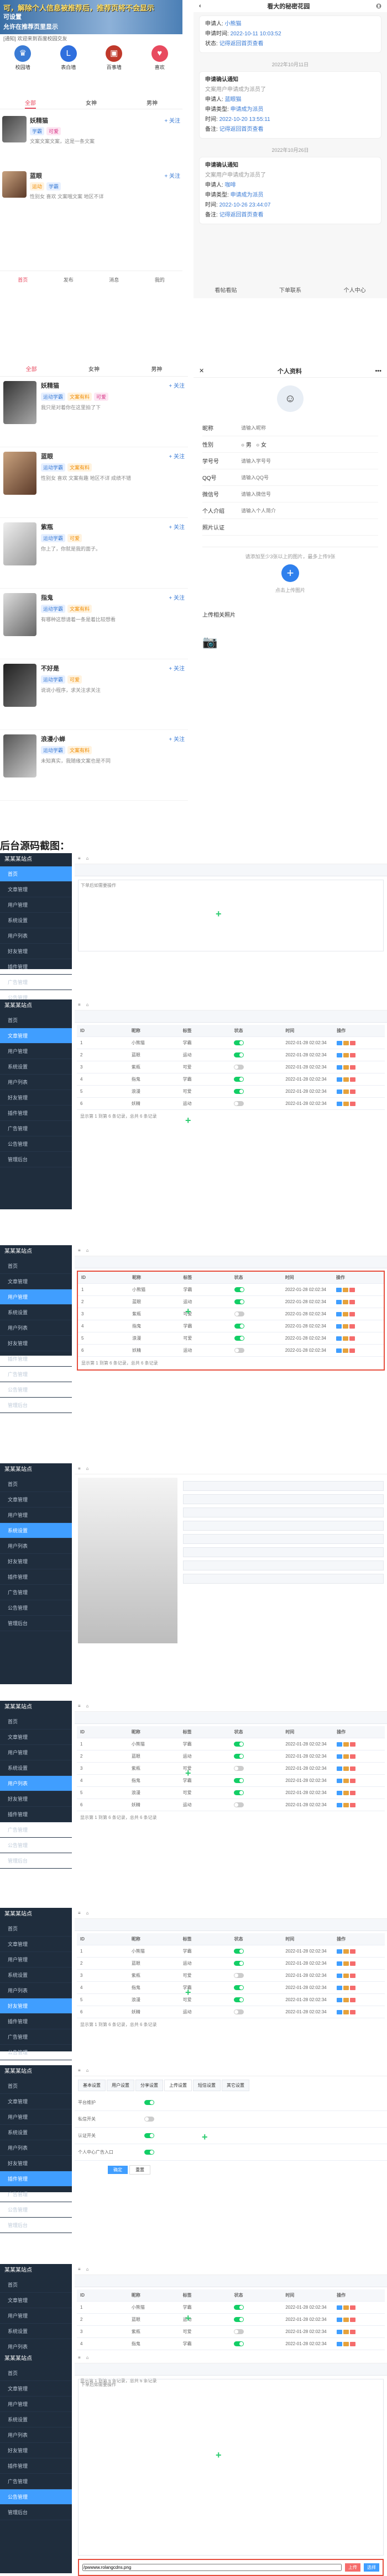 The image size is (387, 2576). What do you see at coordinates (91, 104) in the screenshot?
I see `tab-female: 女神` at bounding box center [91, 104].